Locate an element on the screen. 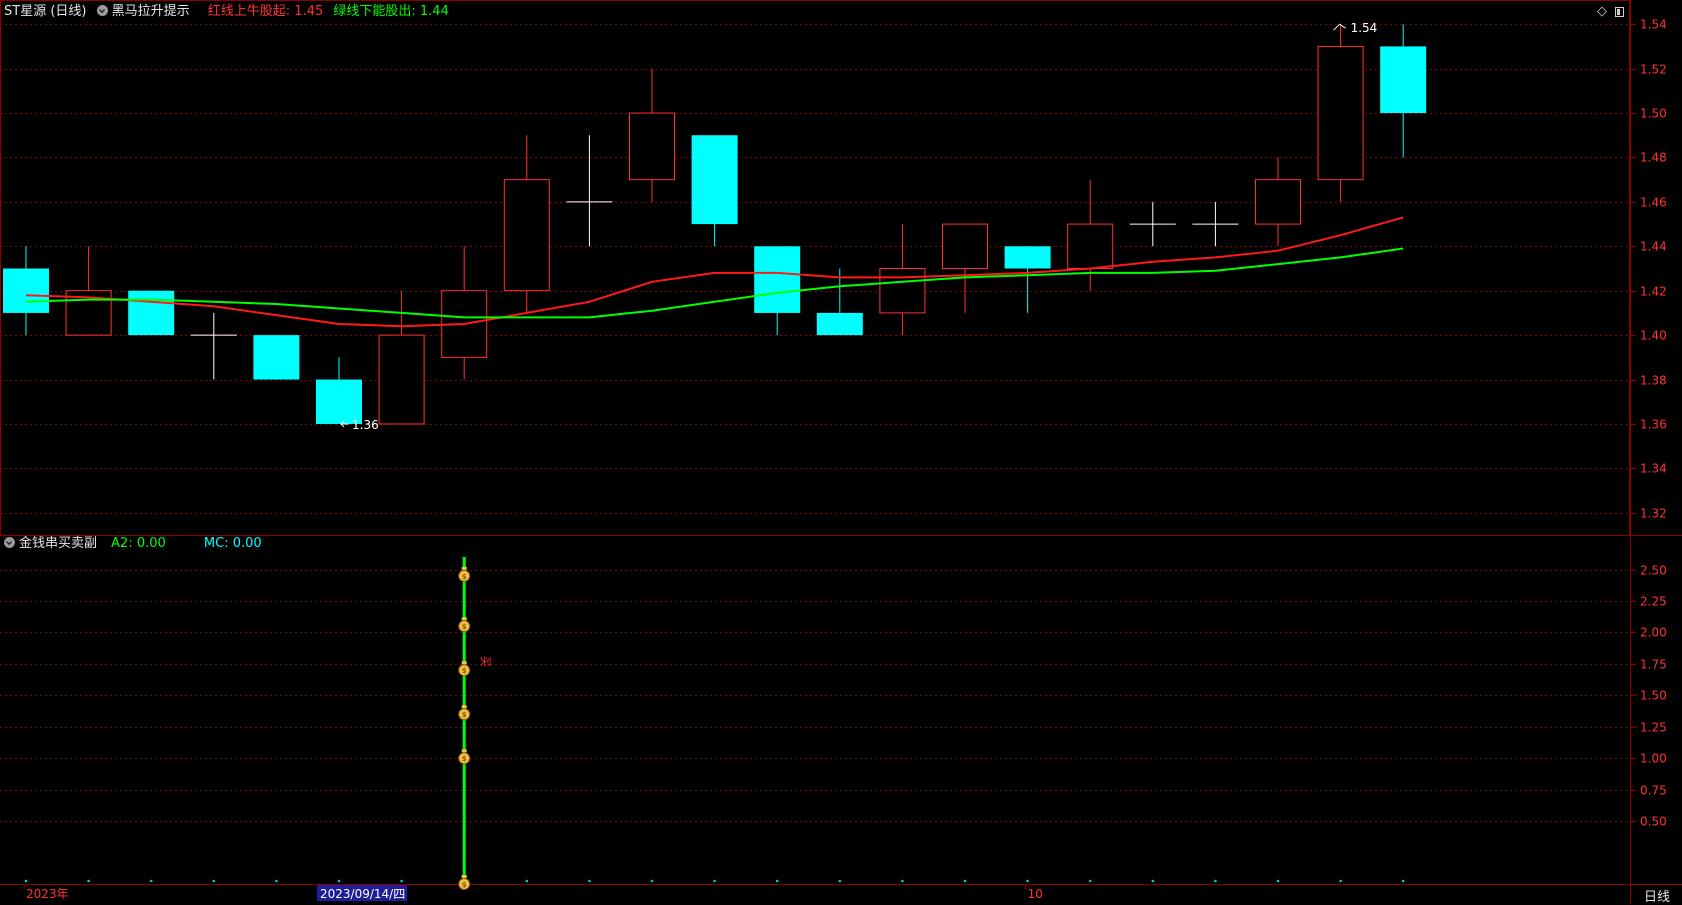 The image size is (1682, 905). sub-header: 金钱串买卖副 A2: 0.00 MC: 0.00 is located at coordinates (133, 544).